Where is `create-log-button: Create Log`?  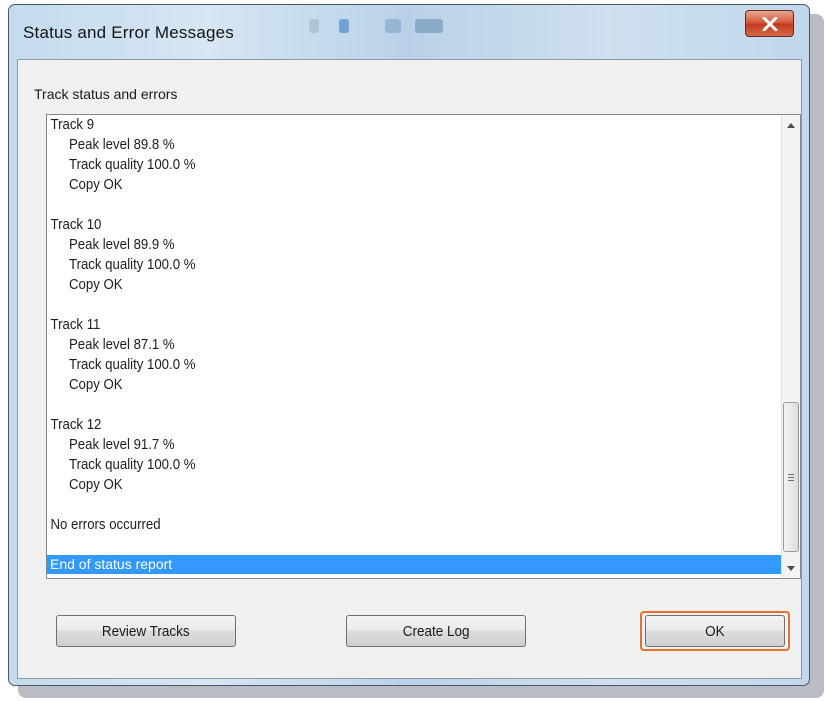 create-log-button: Create Log is located at coordinates (436, 631).